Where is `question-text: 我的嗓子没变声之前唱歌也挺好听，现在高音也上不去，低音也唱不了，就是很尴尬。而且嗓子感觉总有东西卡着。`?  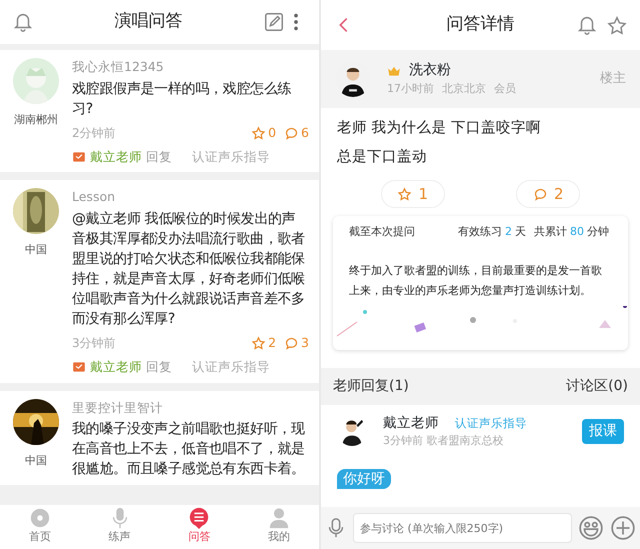 question-text: 我的嗓子没变声之前唱歌也挺好听，现在高音也上不去，低音也唱不了，就是很尴尬。而且嗓子感觉总有东西卡着。 is located at coordinates (190, 449).